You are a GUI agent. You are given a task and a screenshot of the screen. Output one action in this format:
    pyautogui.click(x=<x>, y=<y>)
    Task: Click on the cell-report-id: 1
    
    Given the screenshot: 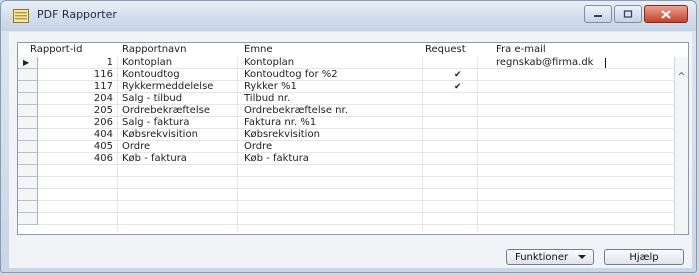 What is the action you would take?
    pyautogui.click(x=85, y=63)
    